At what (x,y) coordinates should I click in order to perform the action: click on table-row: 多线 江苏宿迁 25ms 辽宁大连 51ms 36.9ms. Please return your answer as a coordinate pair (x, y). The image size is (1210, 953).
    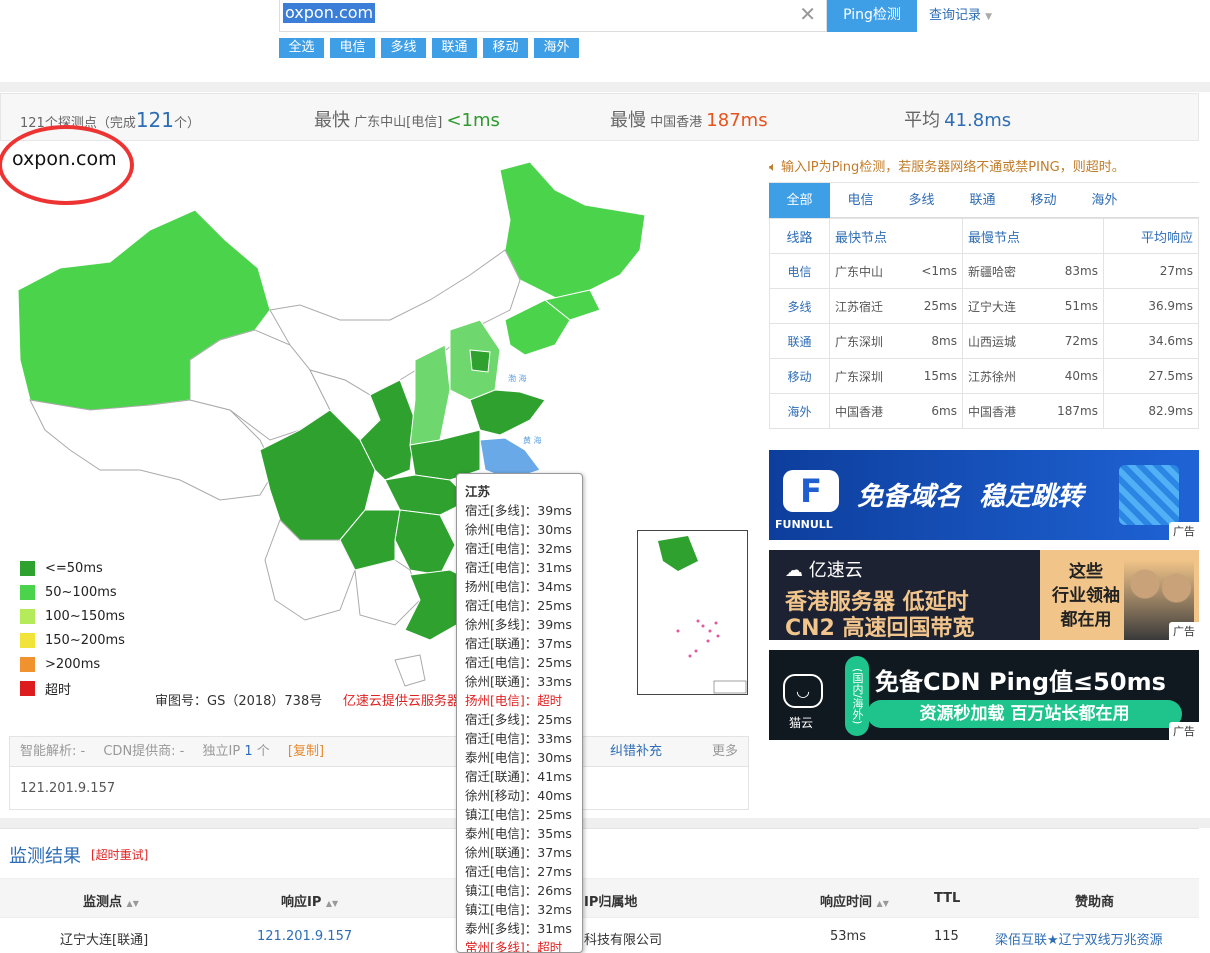
    Looking at the image, I should click on (984, 306).